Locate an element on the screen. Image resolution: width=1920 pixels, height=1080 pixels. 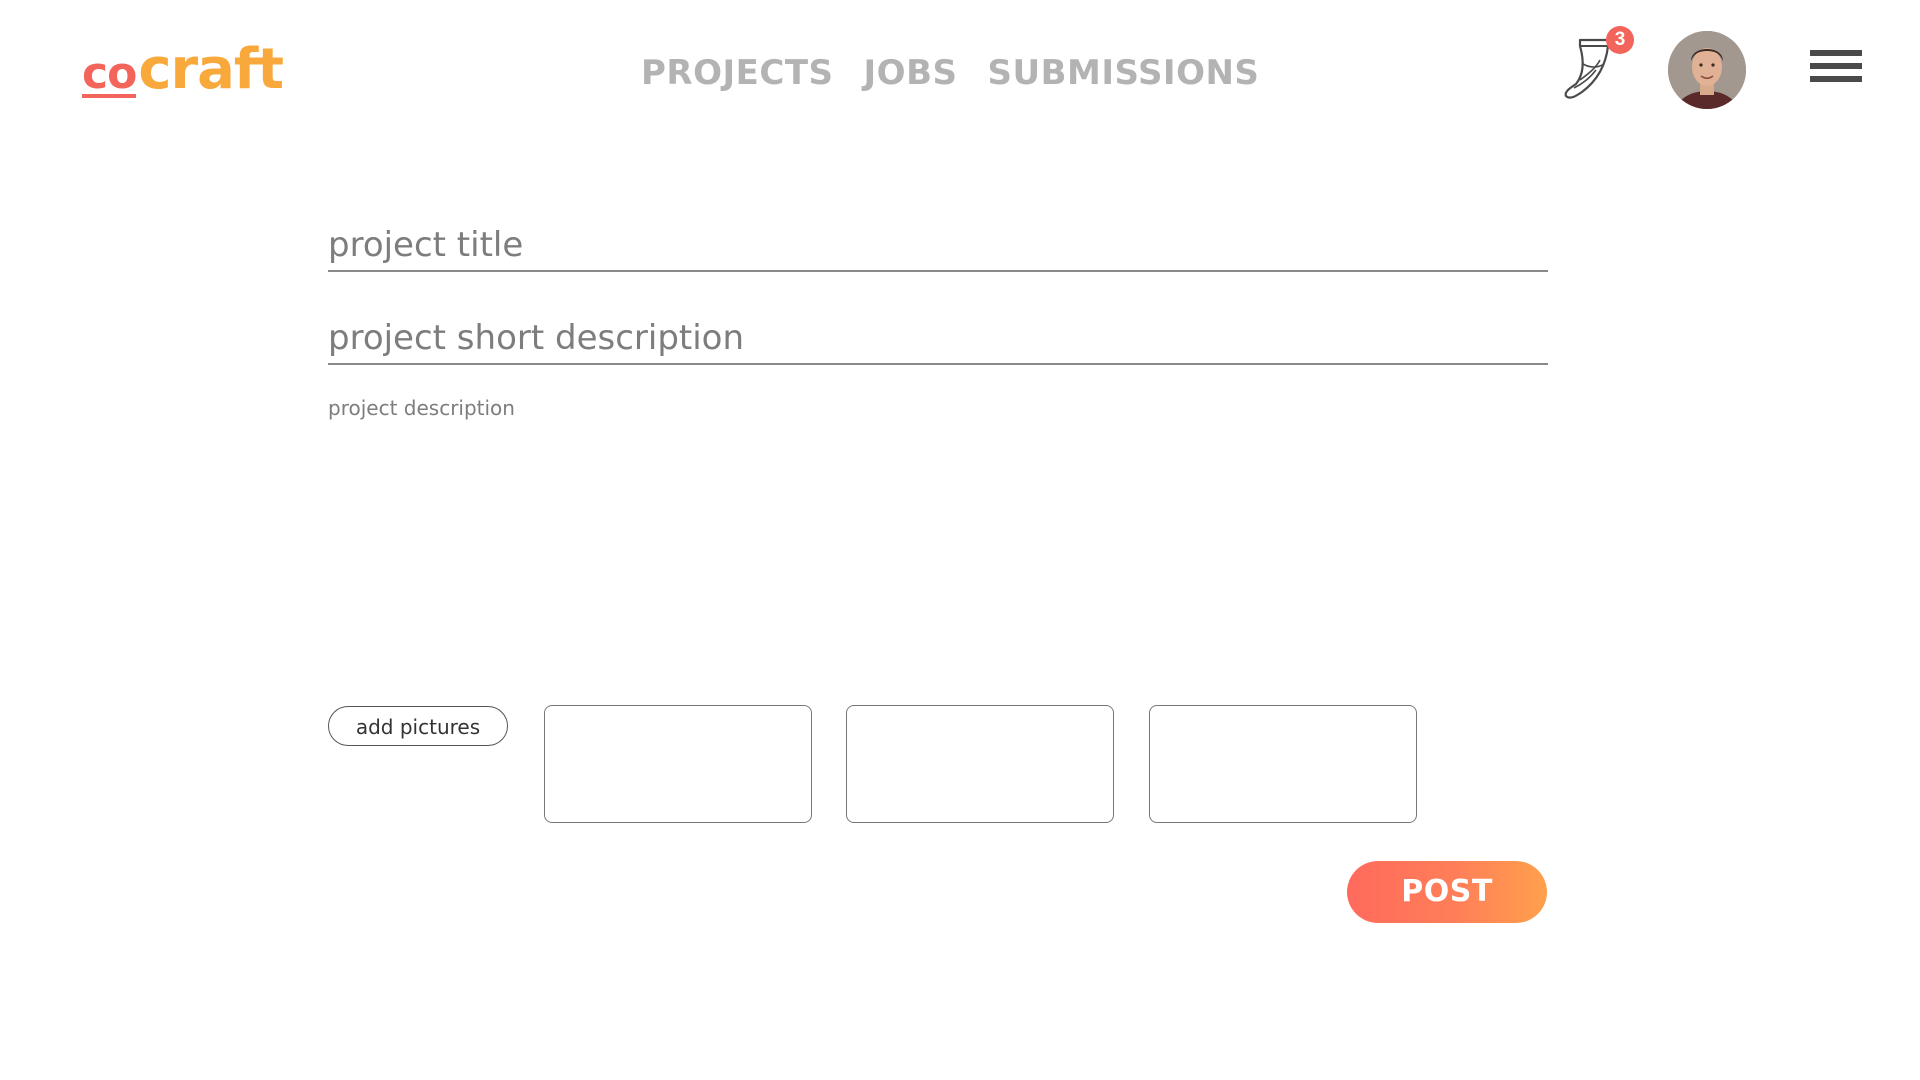
project-short-description-field is located at coordinates (938, 339).